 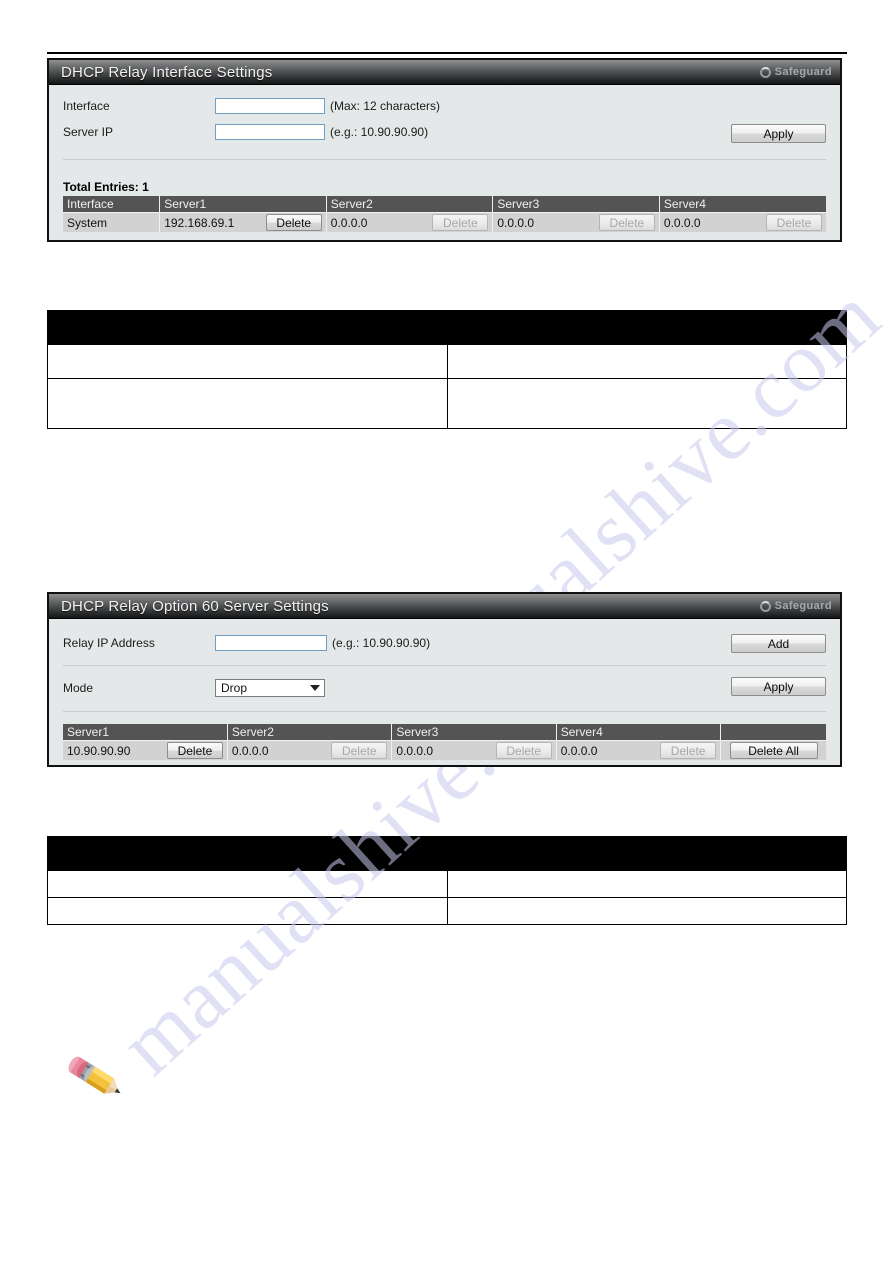 I want to click on mode-selected-value: Drop, so click(x=234, y=687).